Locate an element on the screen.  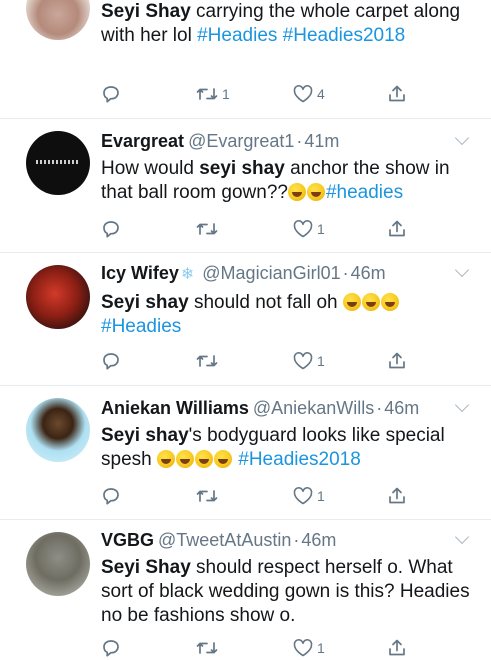
handle: @MagicianGirl01 is located at coordinates (271, 273).